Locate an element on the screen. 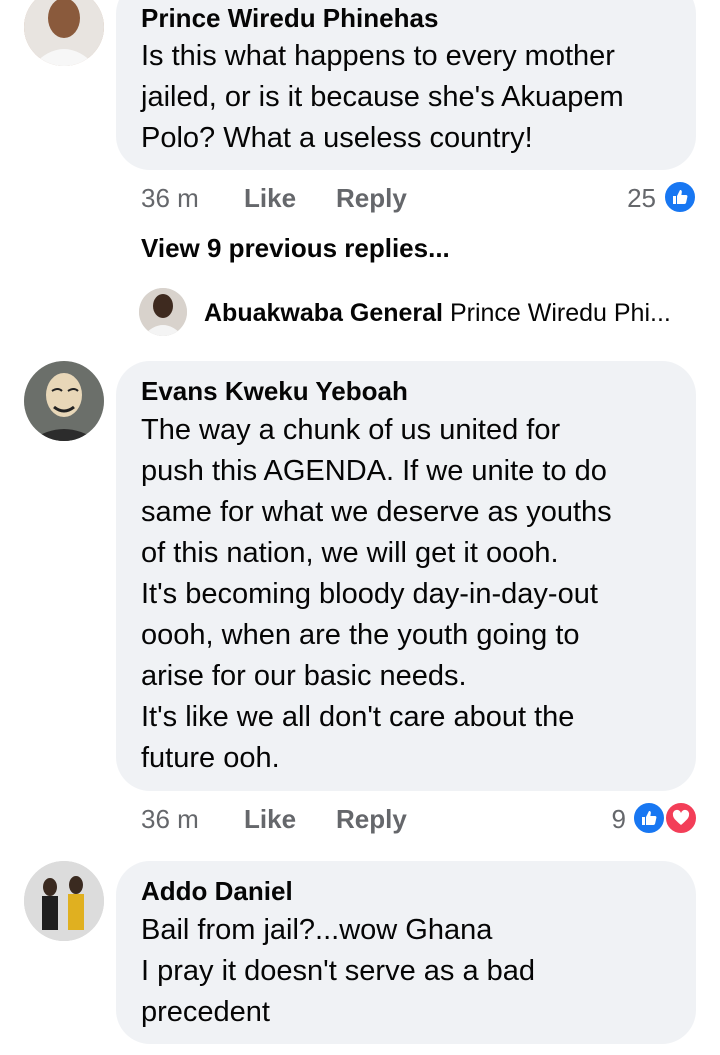 This screenshot has height=1055, width=720. comment-text-line: I pray it doesn't serve as a bad is located at coordinates (338, 971).